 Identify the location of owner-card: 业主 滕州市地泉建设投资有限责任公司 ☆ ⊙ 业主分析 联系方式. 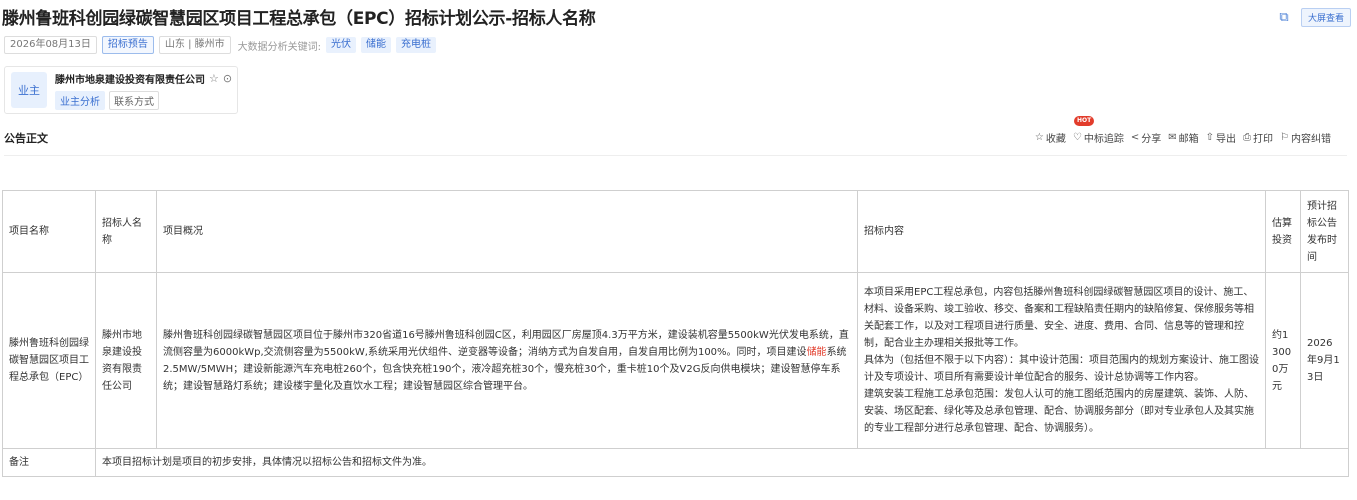
(121, 90).